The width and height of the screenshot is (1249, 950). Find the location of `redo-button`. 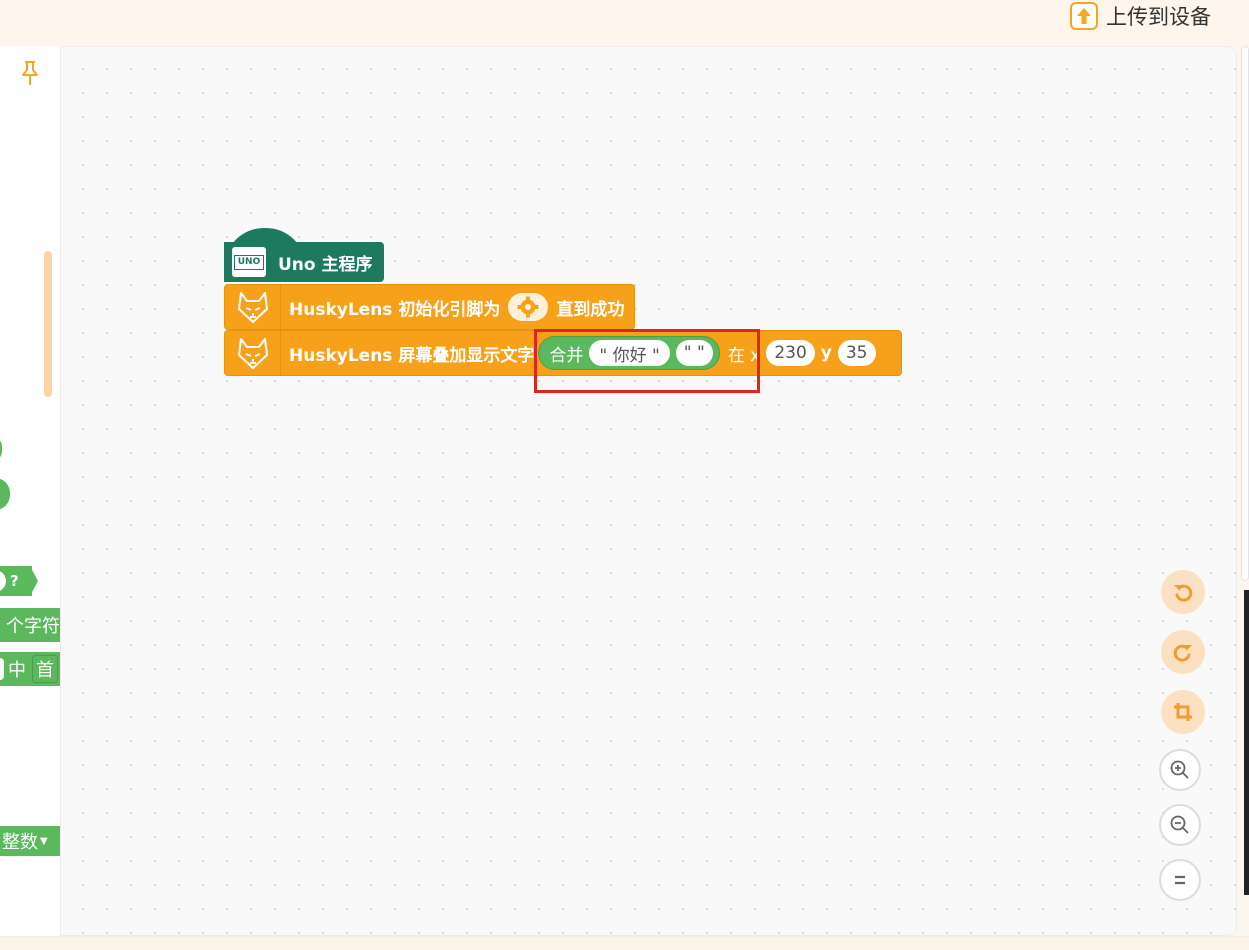

redo-button is located at coordinates (1183, 652).